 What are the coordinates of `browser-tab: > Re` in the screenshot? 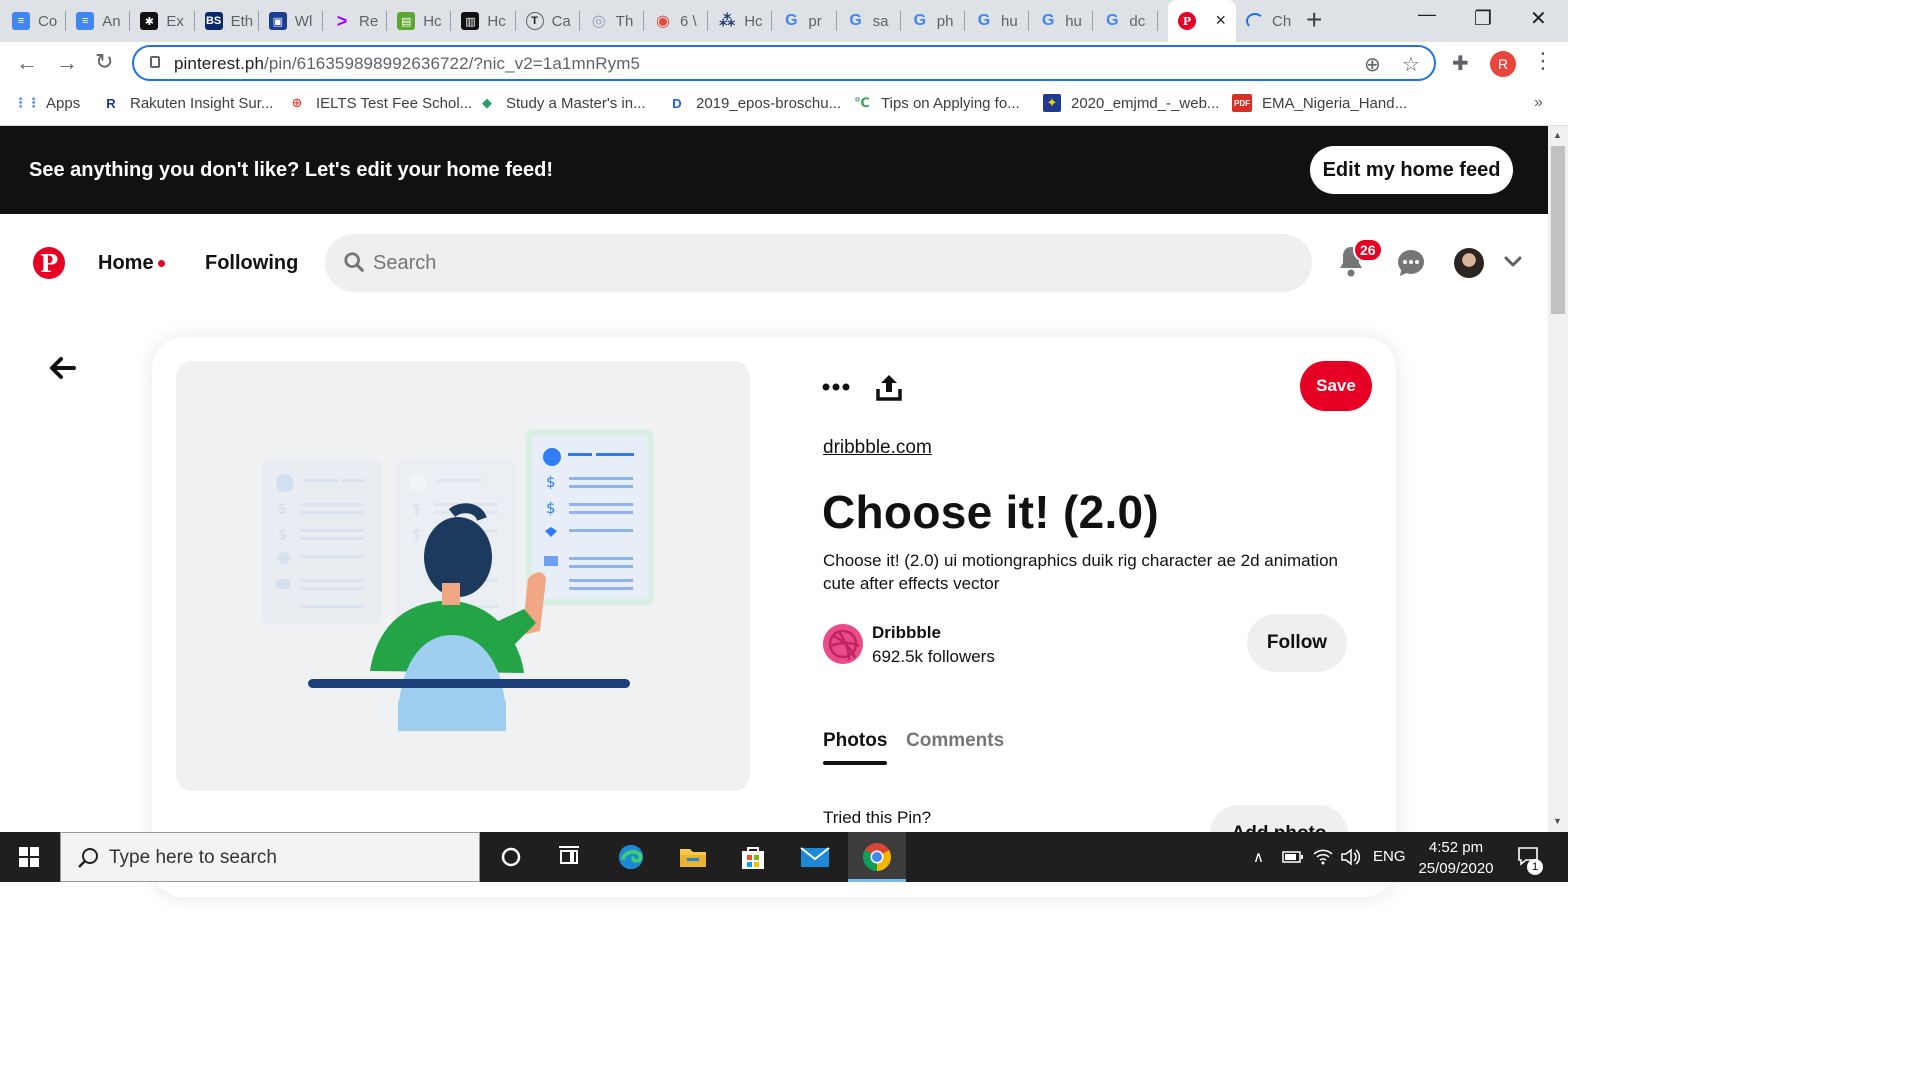 It's located at (355, 21).